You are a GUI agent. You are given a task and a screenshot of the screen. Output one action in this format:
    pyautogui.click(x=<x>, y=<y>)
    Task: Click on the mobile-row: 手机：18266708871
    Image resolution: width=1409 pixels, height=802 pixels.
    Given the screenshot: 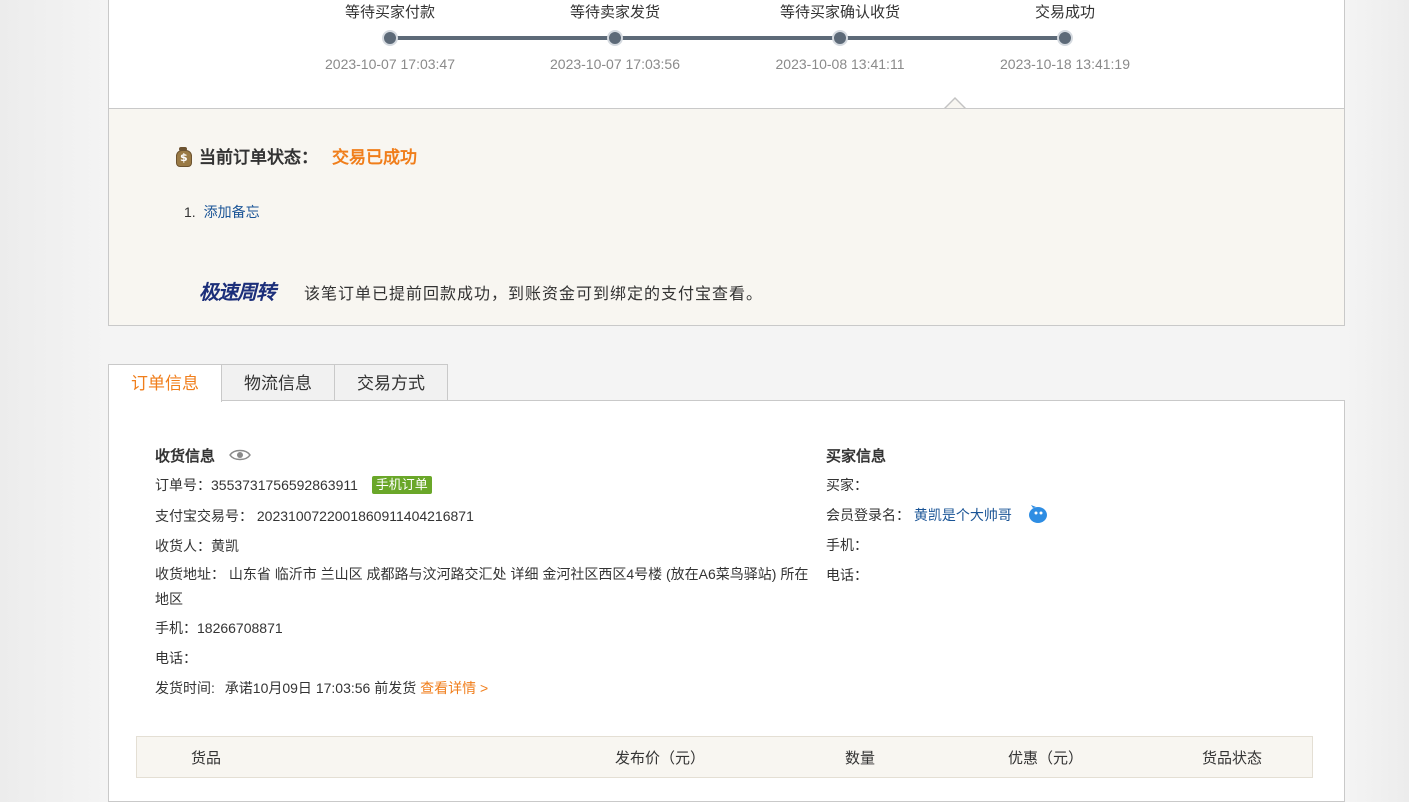 What is the action you would take?
    pyautogui.click(x=485, y=628)
    